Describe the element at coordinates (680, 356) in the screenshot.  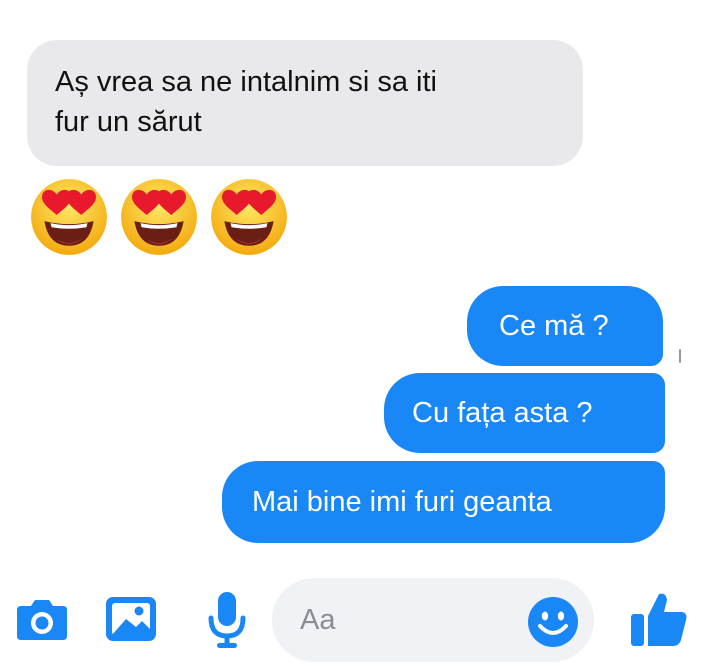
I see `scroll-indicator` at that location.